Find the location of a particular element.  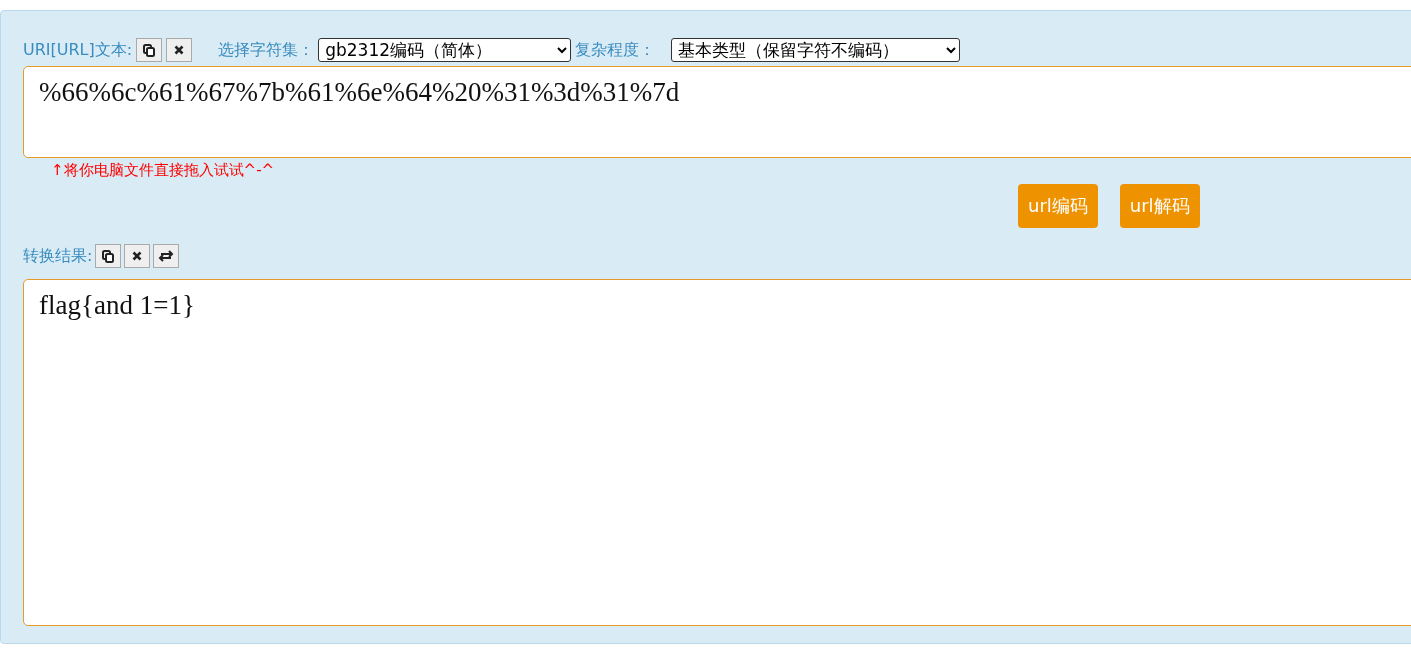

complexity-label: 复杂程度： is located at coordinates (615, 50).